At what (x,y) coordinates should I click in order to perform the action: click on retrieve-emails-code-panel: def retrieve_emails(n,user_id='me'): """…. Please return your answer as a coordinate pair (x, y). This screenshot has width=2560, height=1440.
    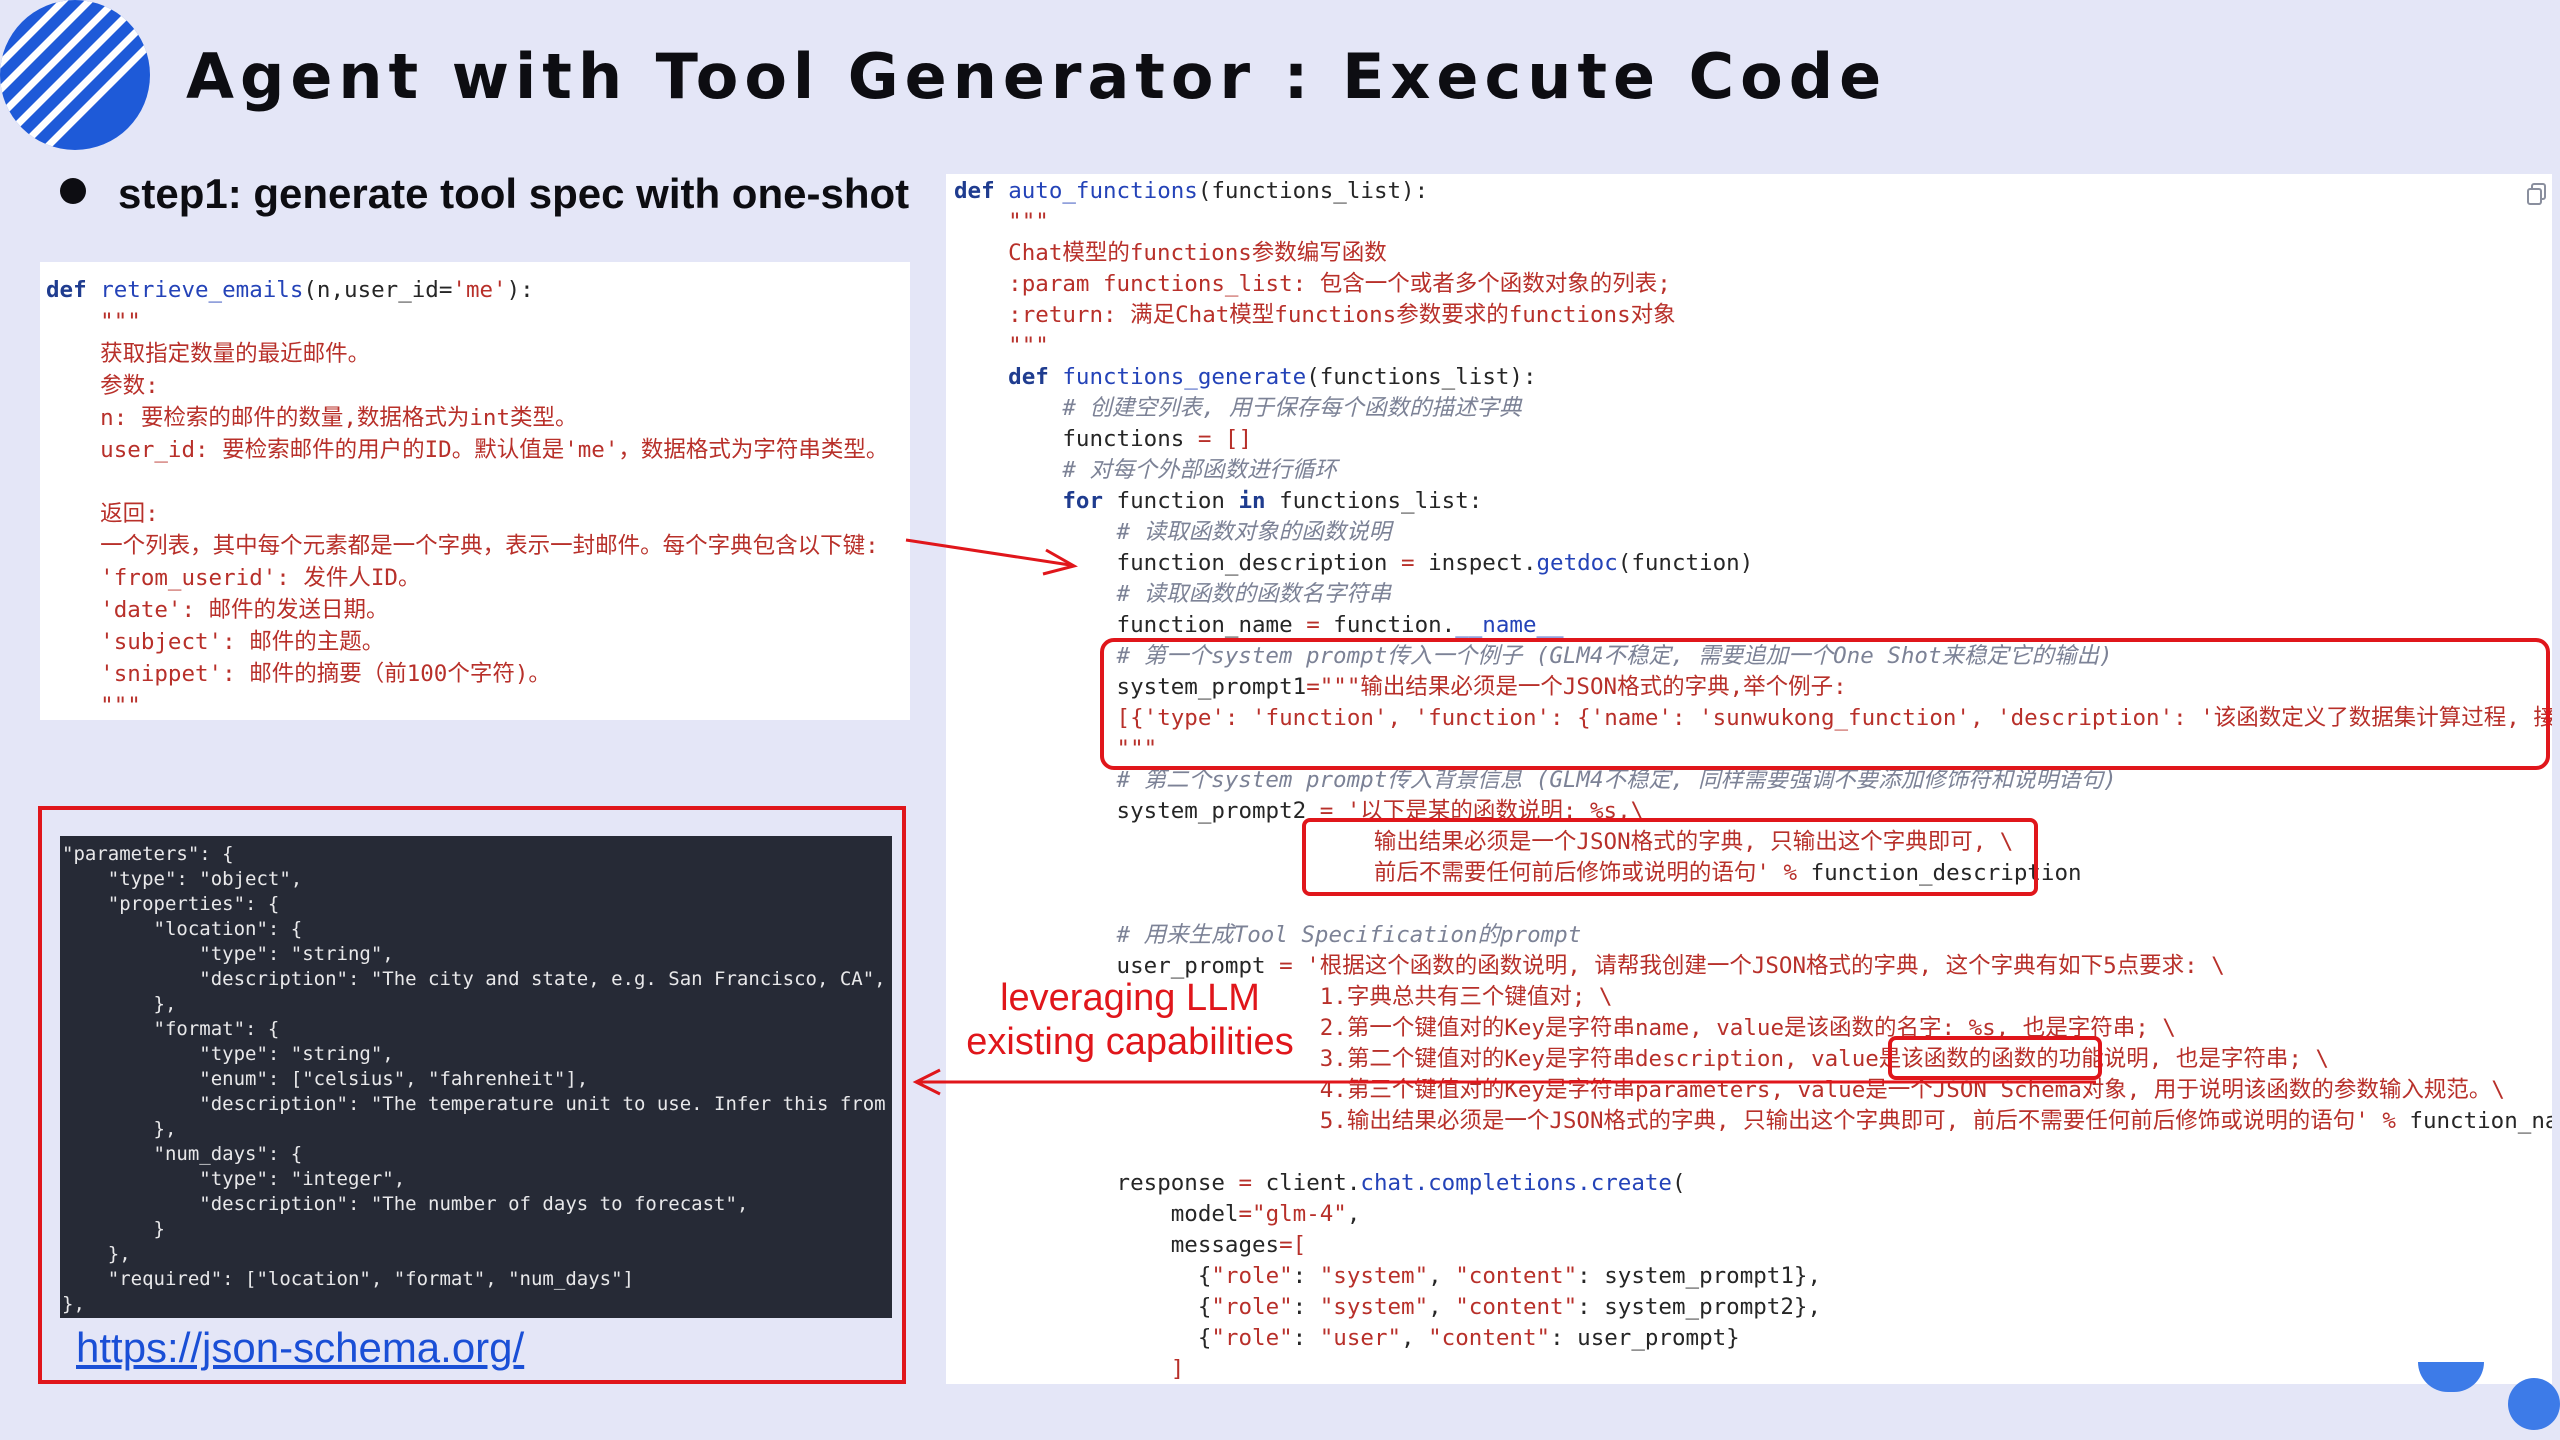
    Looking at the image, I should click on (475, 491).